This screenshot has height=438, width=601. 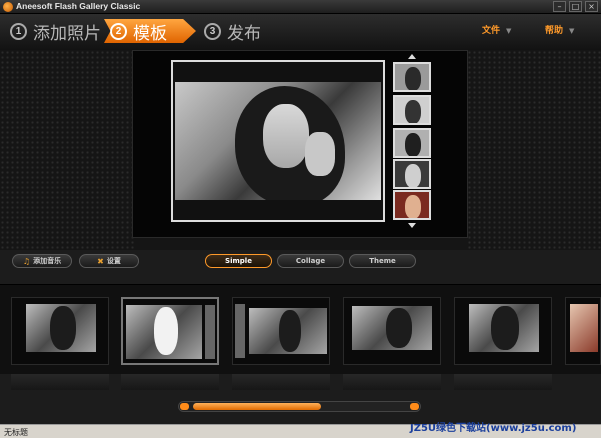 I want to click on watermark: JZ5U绿色下载站(www.jz5u.com), so click(x=493, y=428).